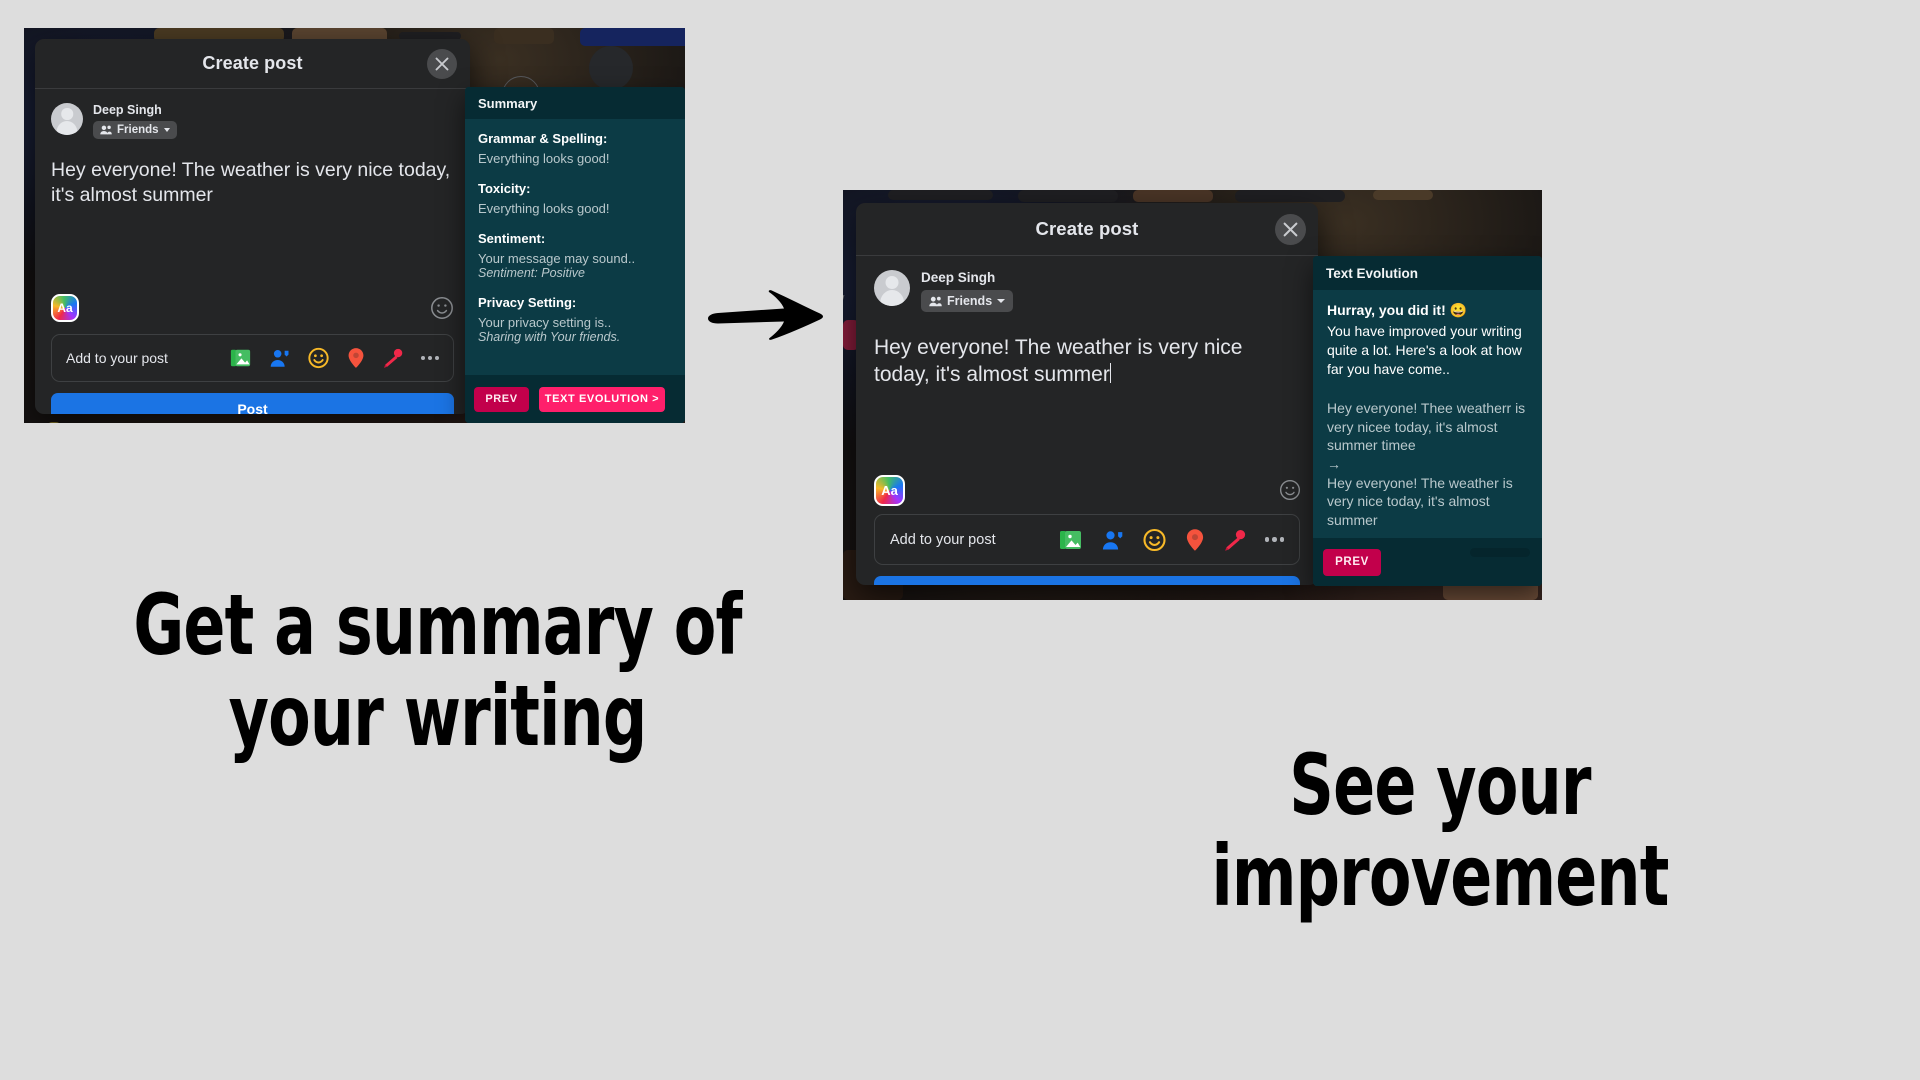 The image size is (1920, 1080). I want to click on prev-button-label: PREV, so click(1352, 562).